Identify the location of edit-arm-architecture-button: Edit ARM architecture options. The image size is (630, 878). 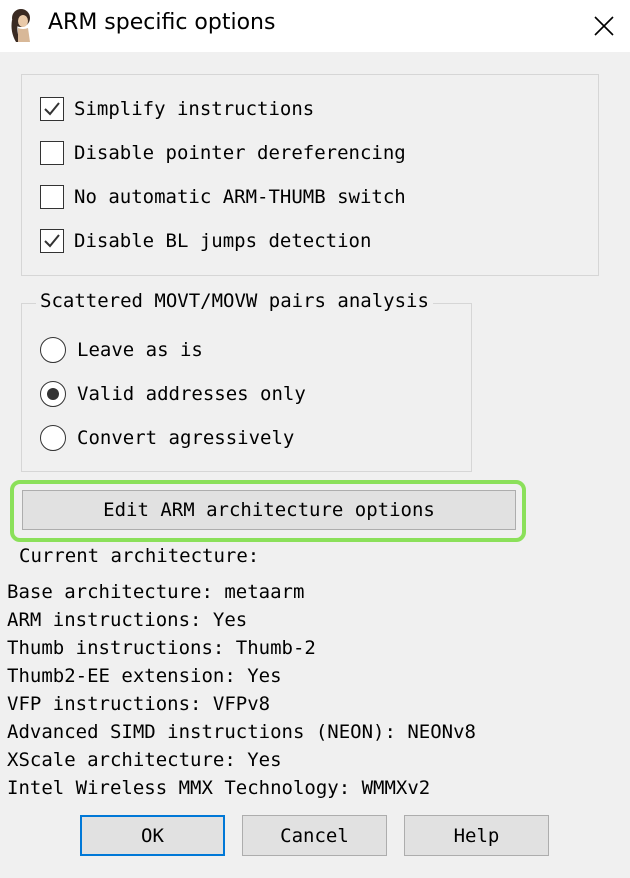
(269, 510).